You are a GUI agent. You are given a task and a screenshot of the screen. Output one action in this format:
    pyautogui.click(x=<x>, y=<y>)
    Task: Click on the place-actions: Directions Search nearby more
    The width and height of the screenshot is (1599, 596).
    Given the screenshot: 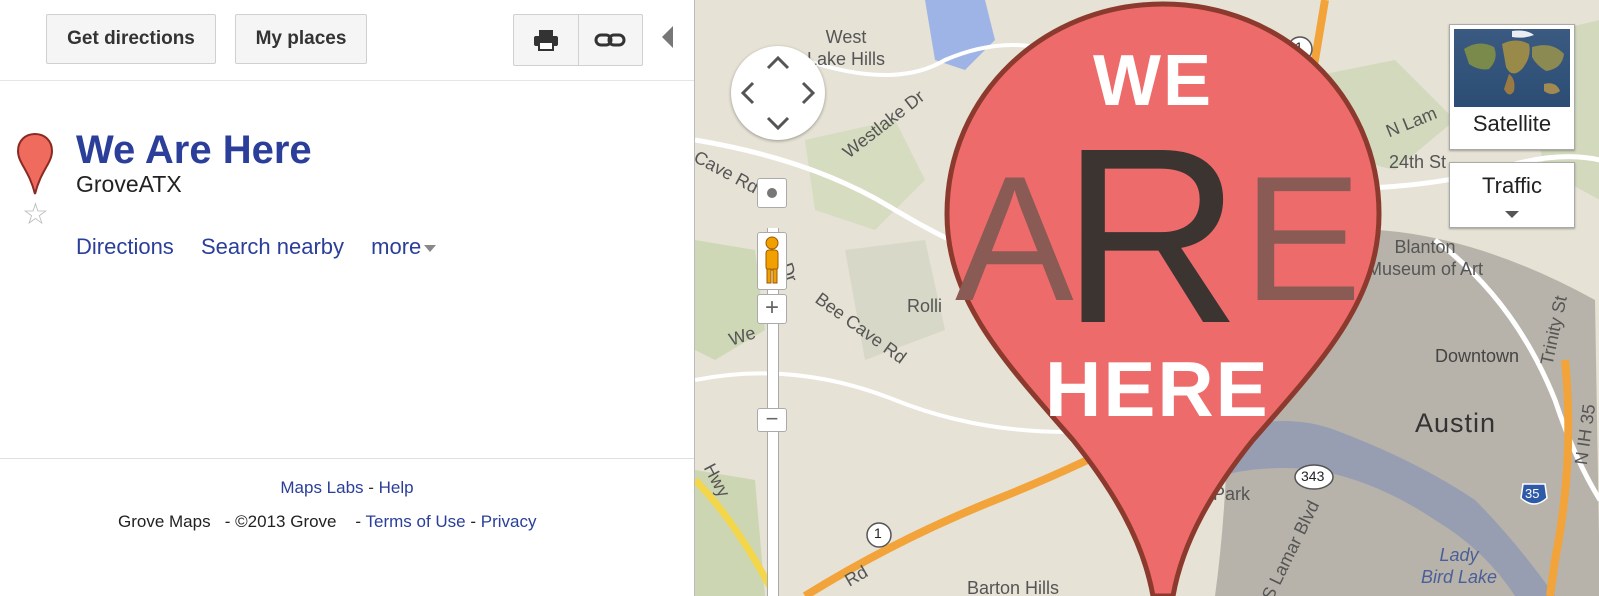 What is the action you would take?
    pyautogui.click(x=277, y=247)
    